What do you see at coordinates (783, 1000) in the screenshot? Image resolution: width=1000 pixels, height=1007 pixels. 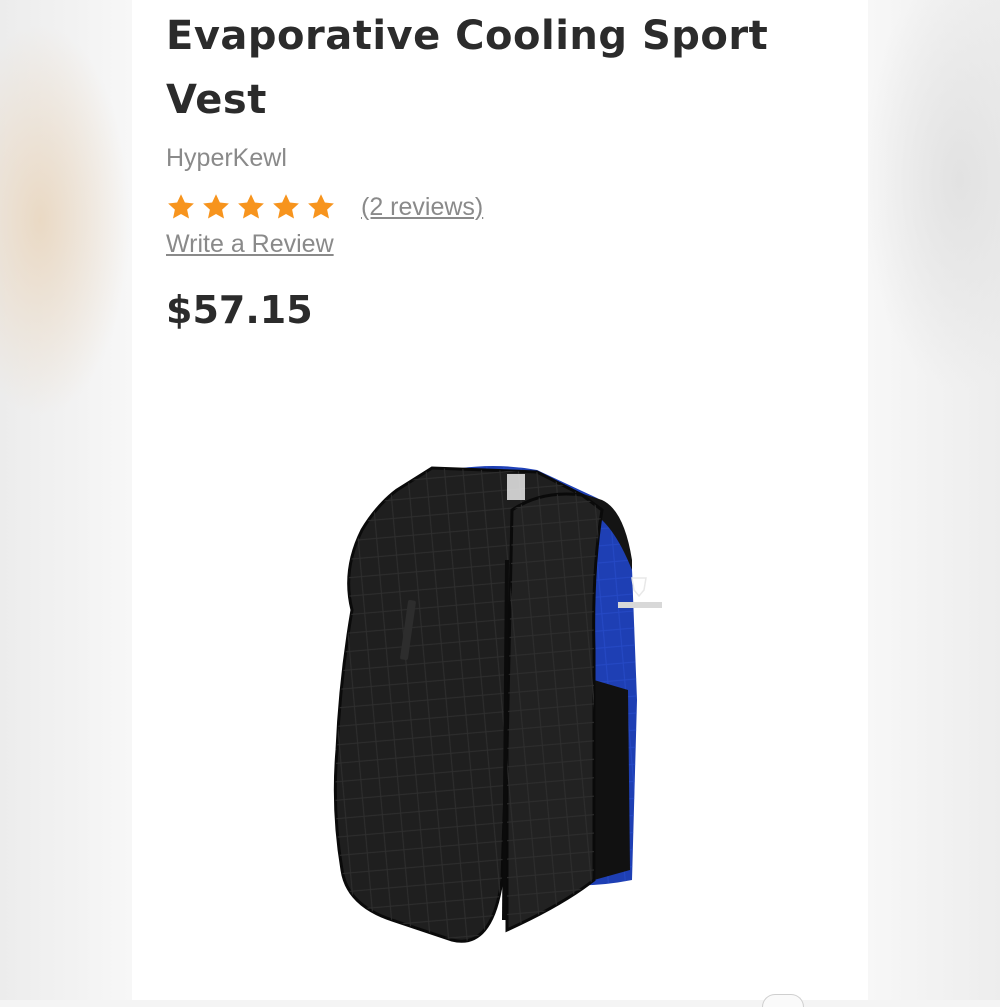 I see `carousel-indicator` at bounding box center [783, 1000].